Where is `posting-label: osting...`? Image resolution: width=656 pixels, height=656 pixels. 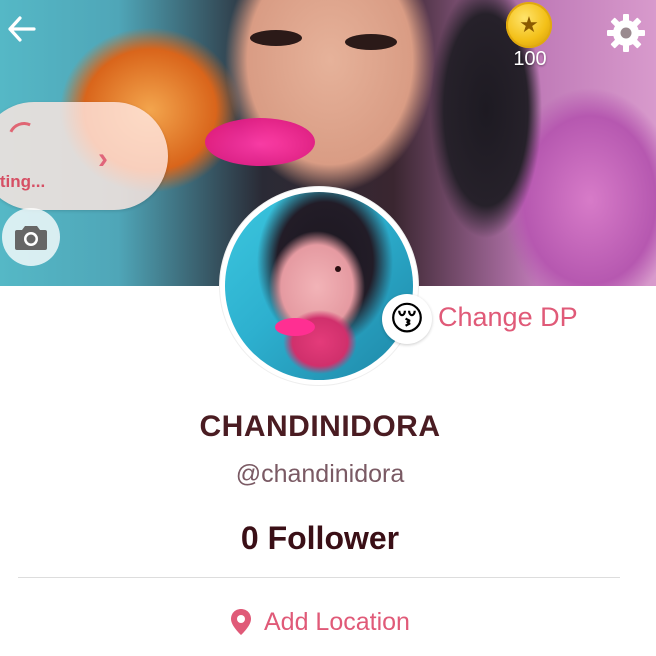 posting-label: osting... is located at coordinates (23, 181).